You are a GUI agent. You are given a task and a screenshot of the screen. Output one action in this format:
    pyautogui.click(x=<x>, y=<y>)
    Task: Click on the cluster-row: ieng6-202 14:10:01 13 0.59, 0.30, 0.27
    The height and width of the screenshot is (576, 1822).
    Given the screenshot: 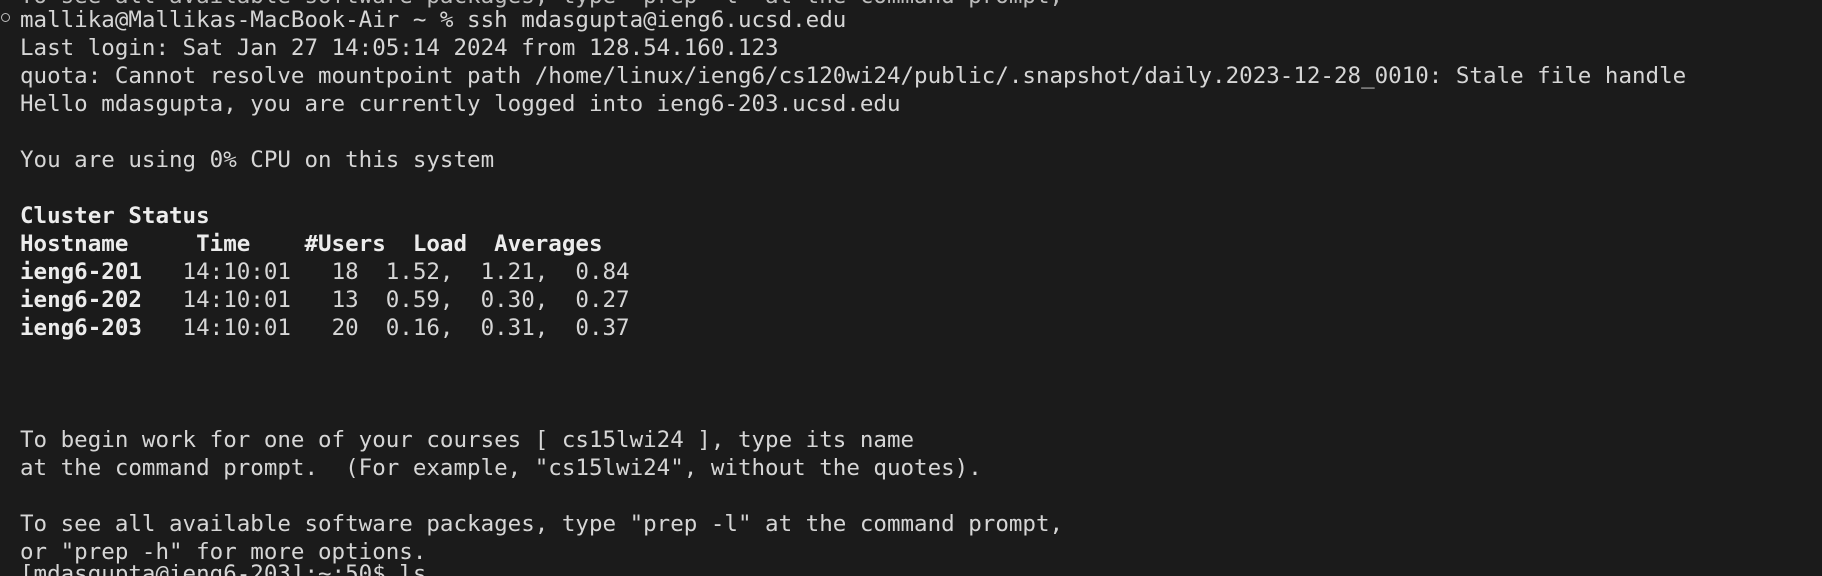 What is the action you would take?
    pyautogui.click(x=921, y=300)
    